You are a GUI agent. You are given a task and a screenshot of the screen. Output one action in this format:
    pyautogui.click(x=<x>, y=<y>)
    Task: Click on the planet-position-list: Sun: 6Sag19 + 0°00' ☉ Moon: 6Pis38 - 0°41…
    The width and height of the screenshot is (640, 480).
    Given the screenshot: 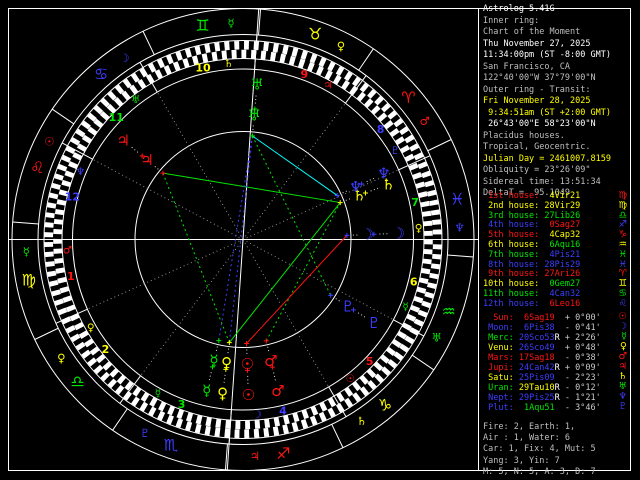 What is the action you would take?
    pyautogui.click(x=556, y=362)
    